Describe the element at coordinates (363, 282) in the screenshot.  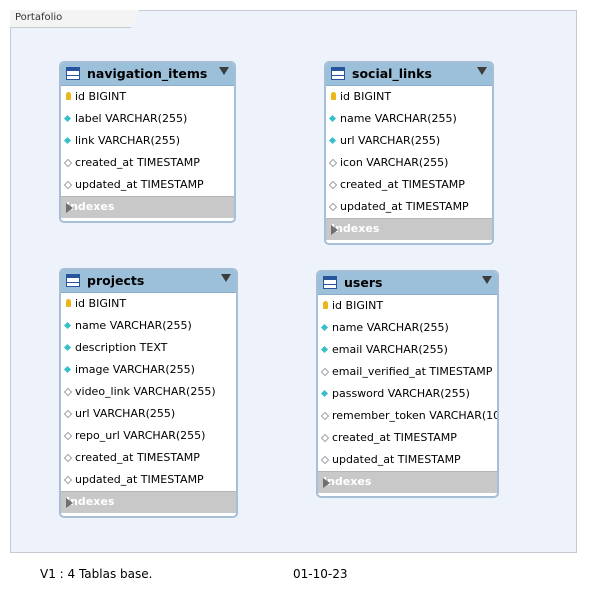
I see `table-name: users` at that location.